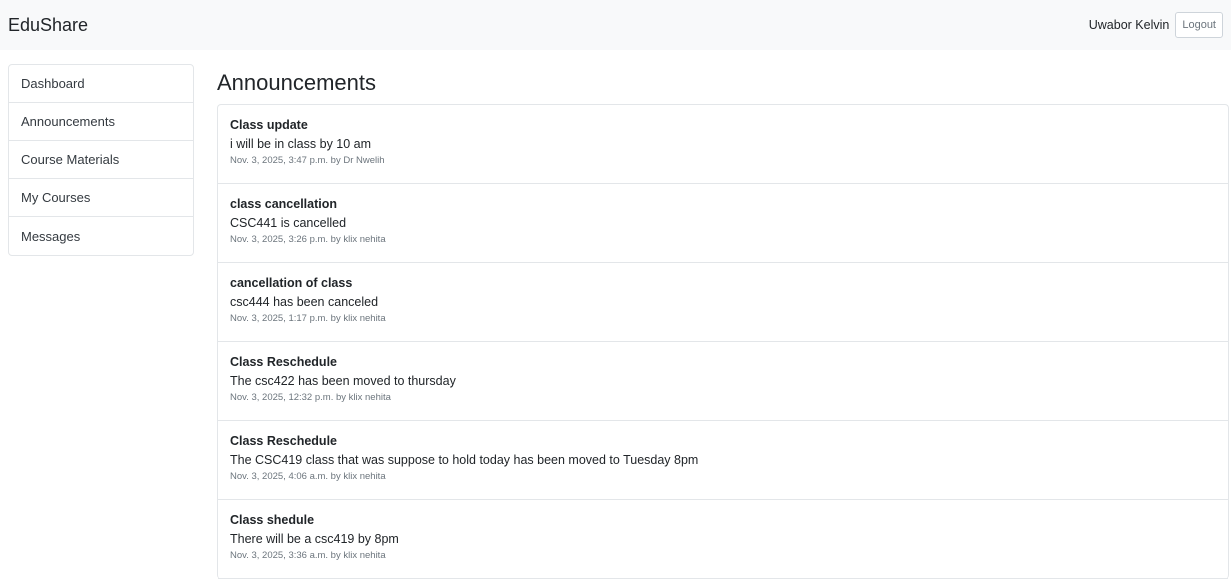 The height and width of the screenshot is (579, 1231). I want to click on sidebar-item-dashboard: Dashboard, so click(101, 84).